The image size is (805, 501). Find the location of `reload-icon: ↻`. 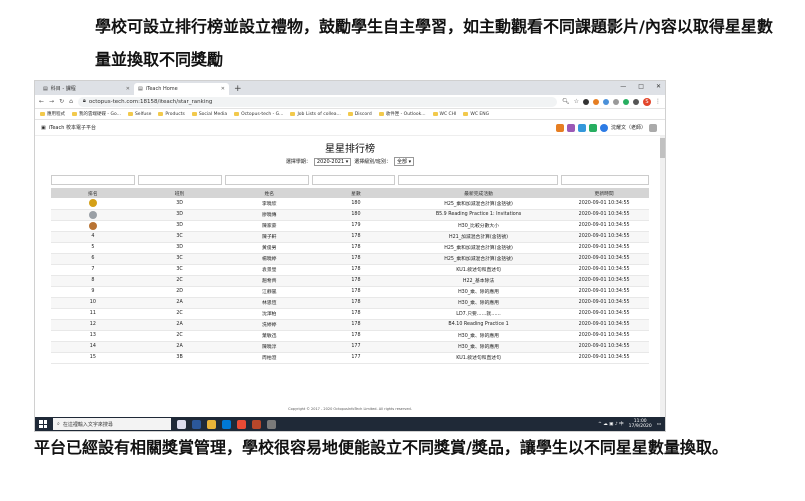

reload-icon: ↻ is located at coordinates (61, 101).